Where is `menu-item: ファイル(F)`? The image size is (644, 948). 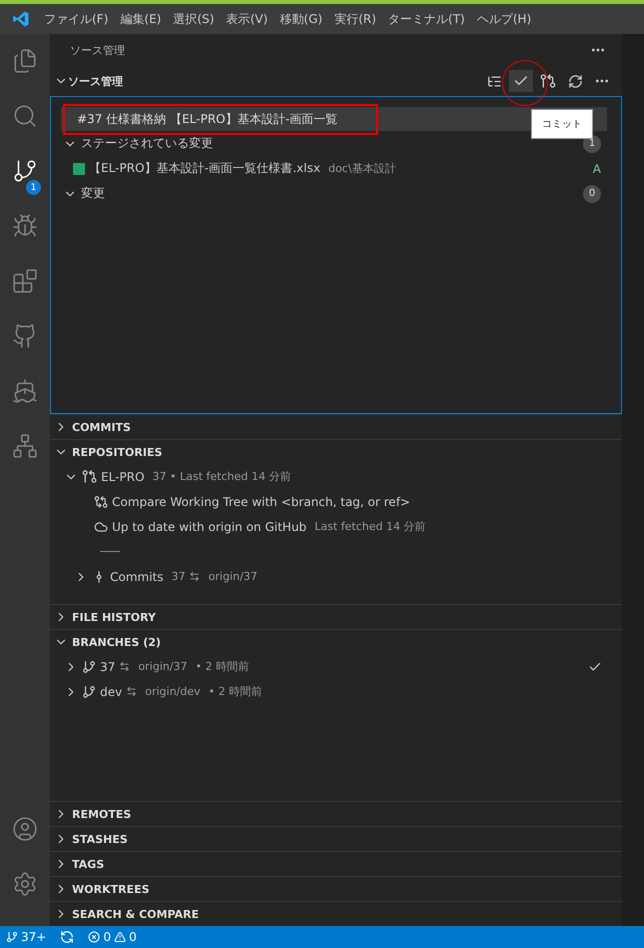
menu-item: ファイル(F) is located at coordinates (76, 19).